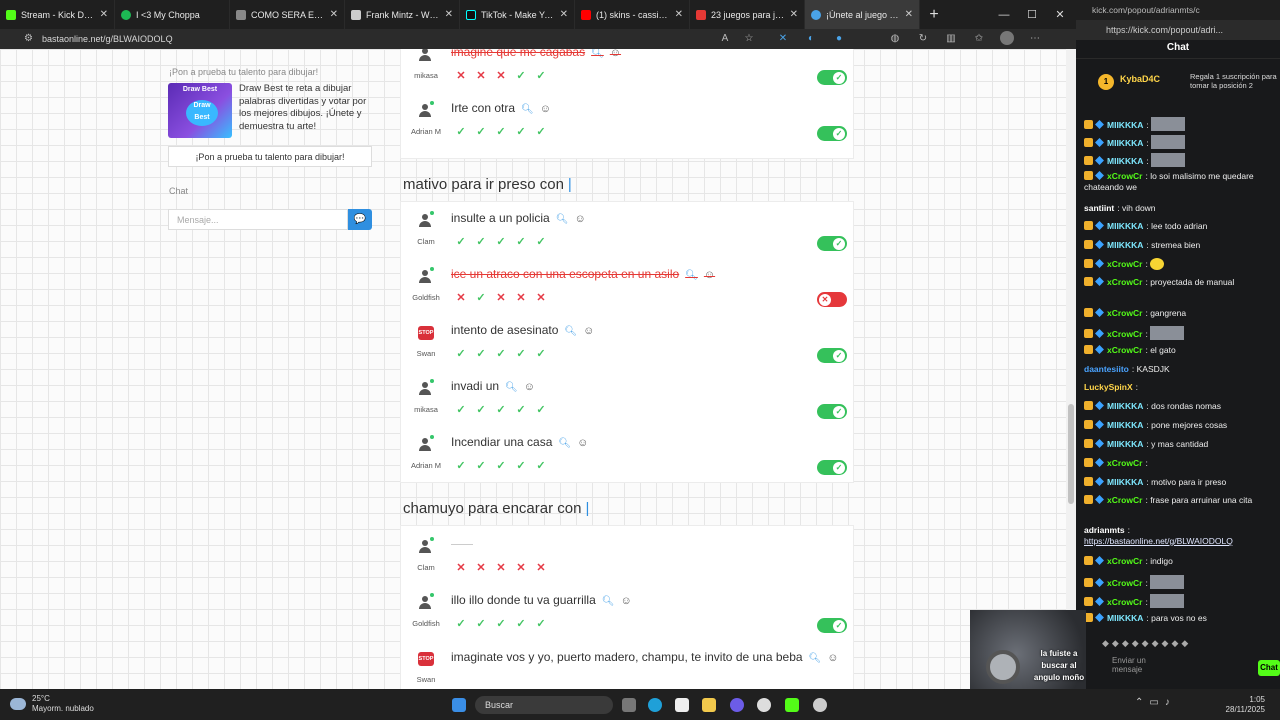 The image size is (1280, 720). I want to click on browser-tab: (1) skins - cassie & skl✕, so click(632, 14).